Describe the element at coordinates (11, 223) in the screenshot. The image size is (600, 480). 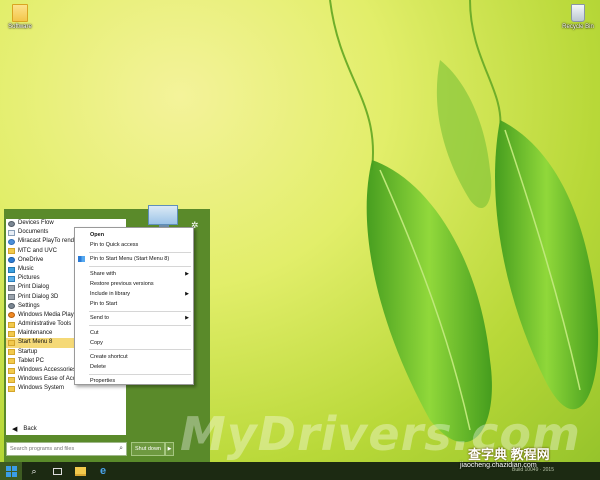
I see `gear-icon` at that location.